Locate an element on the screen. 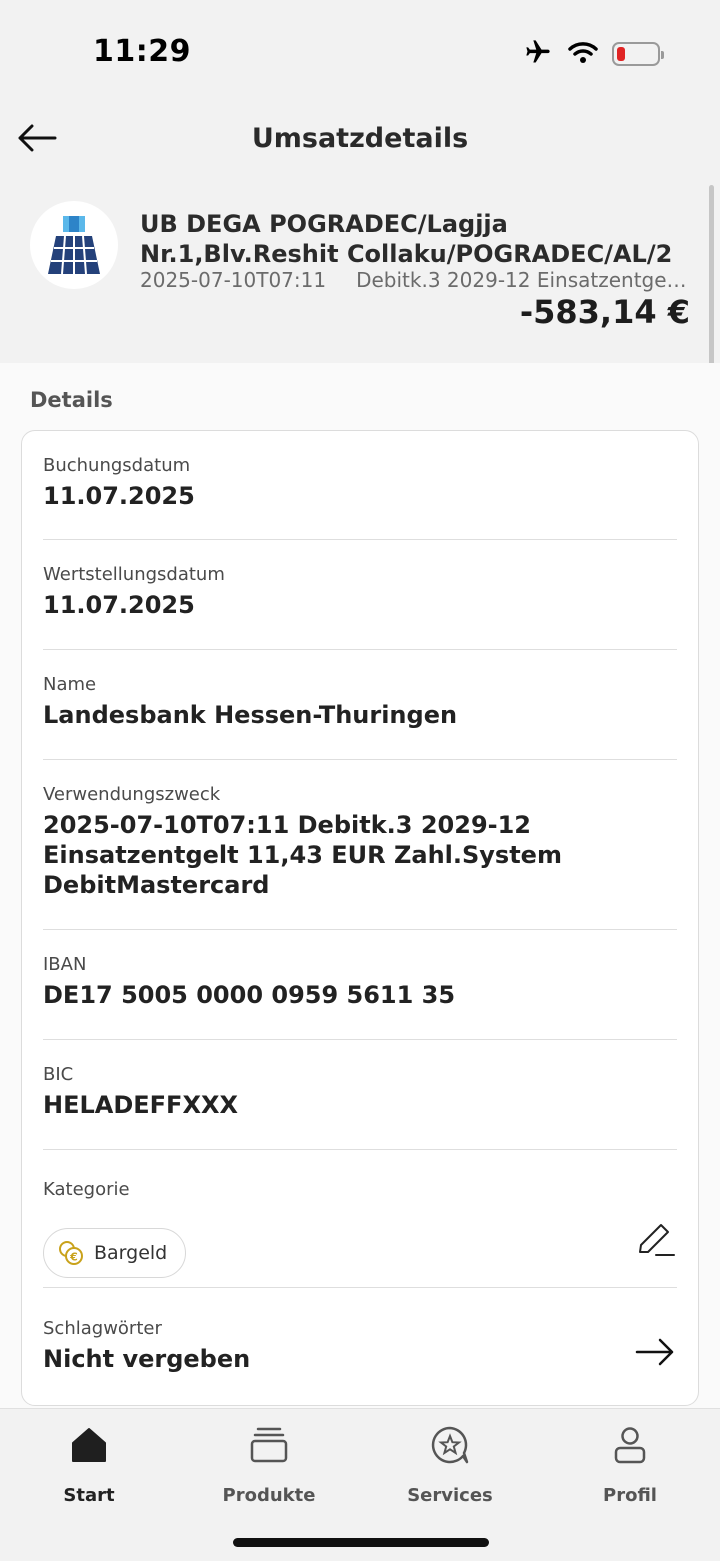 This screenshot has width=720, height=1561. battery-icon is located at coordinates (638, 54).